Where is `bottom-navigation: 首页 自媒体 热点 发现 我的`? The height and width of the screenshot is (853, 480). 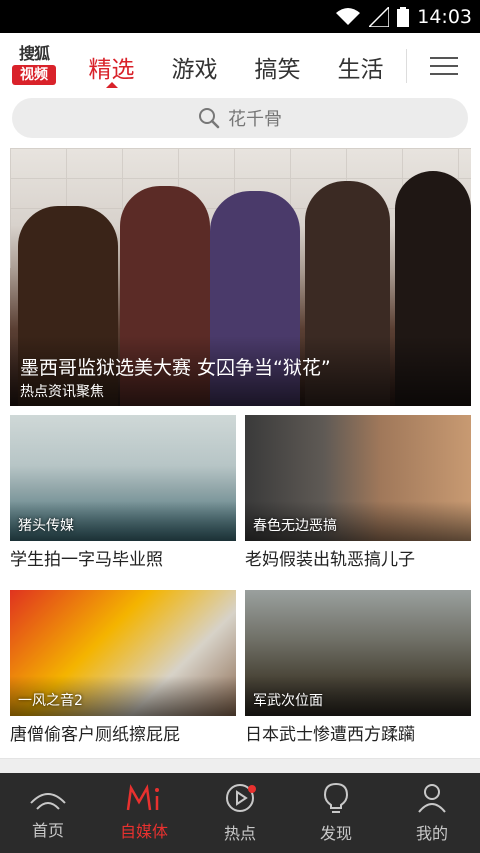 bottom-navigation: 首页 自媒体 热点 发现 我的 is located at coordinates (240, 813).